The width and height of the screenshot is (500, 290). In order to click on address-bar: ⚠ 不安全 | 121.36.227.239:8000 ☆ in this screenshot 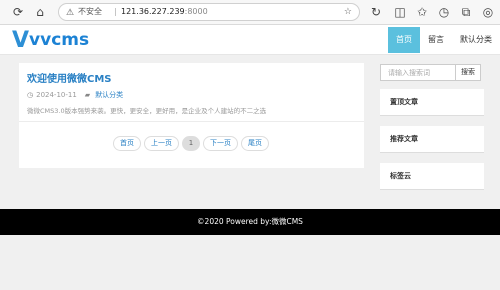, I will do `click(209, 12)`.